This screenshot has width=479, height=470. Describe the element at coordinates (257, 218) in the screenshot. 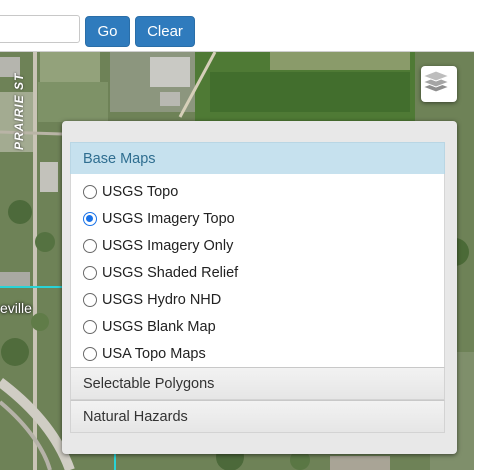

I see `basemap-option-usgs-imagery-topo: USGS Imagery Topo` at that location.